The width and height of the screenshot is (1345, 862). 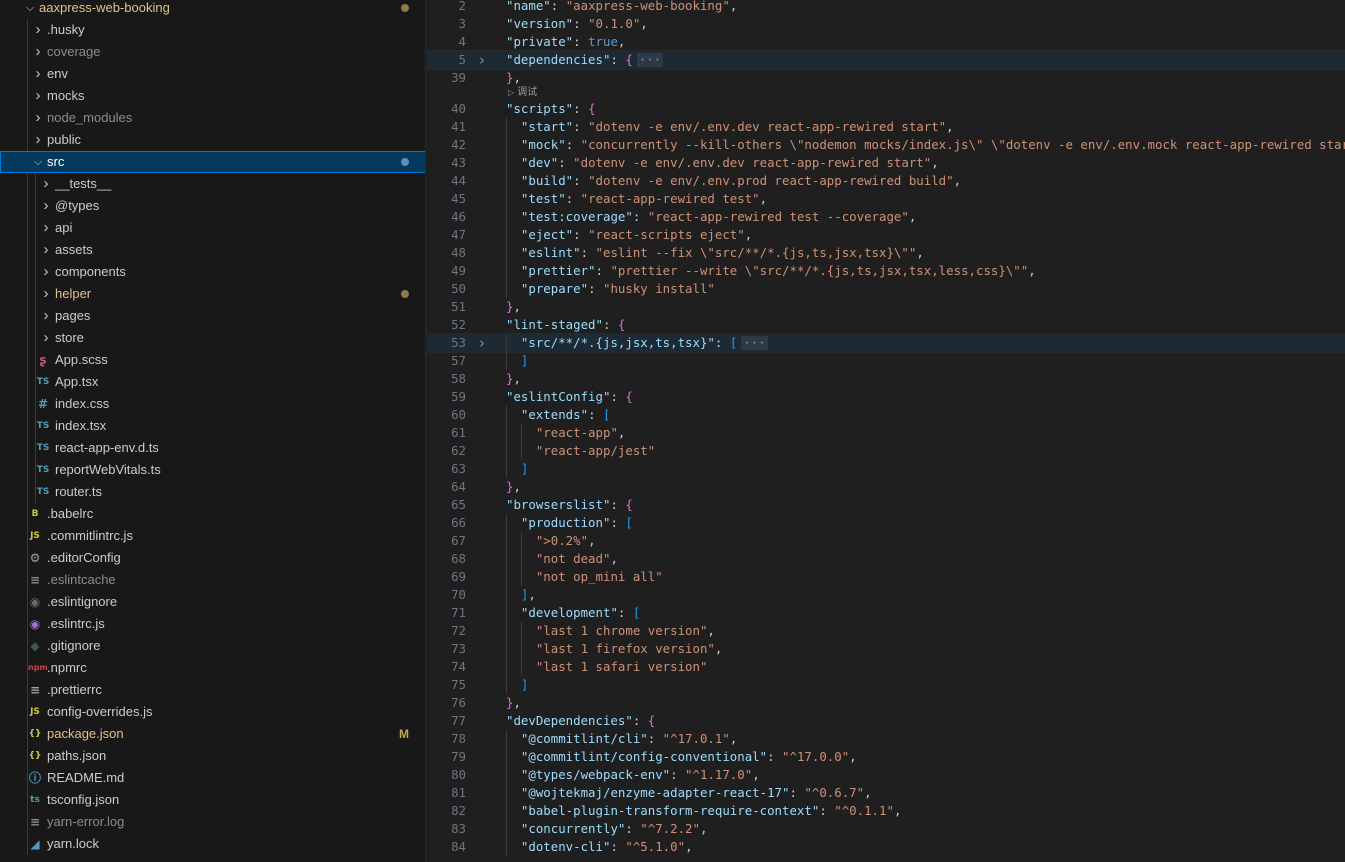 I want to click on file-index-css: # index.css, so click(x=212, y=404).